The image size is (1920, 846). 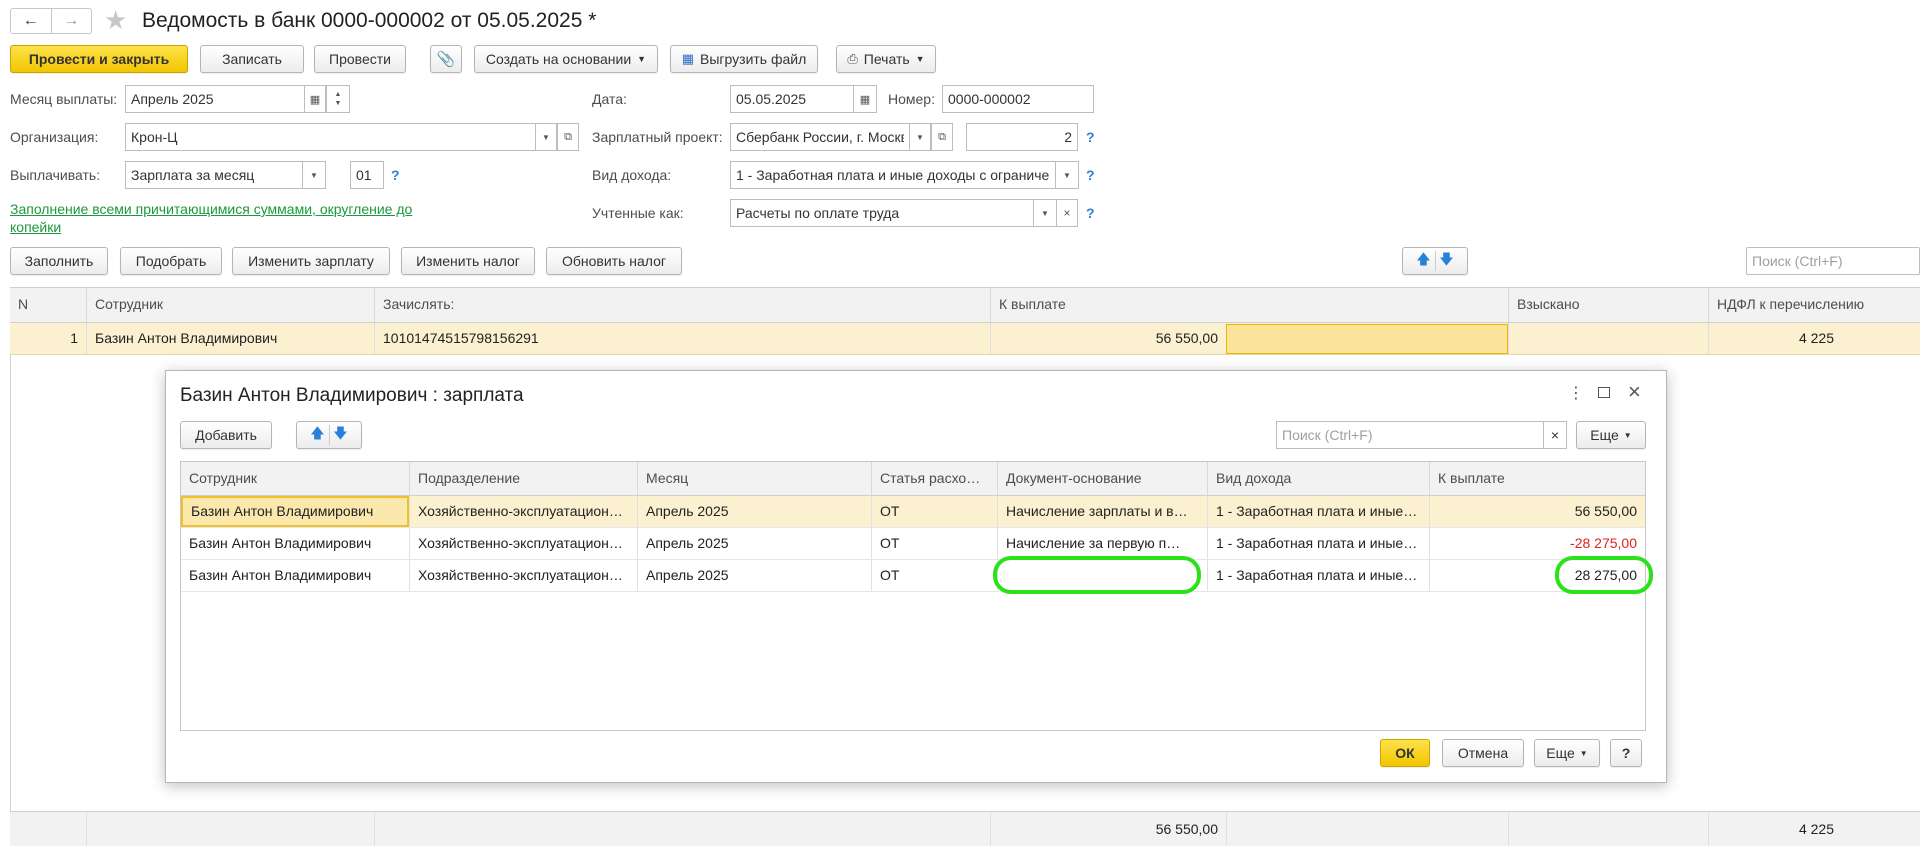 What do you see at coordinates (614, 261) in the screenshot?
I see `refresh-tax-button: Обновить налог` at bounding box center [614, 261].